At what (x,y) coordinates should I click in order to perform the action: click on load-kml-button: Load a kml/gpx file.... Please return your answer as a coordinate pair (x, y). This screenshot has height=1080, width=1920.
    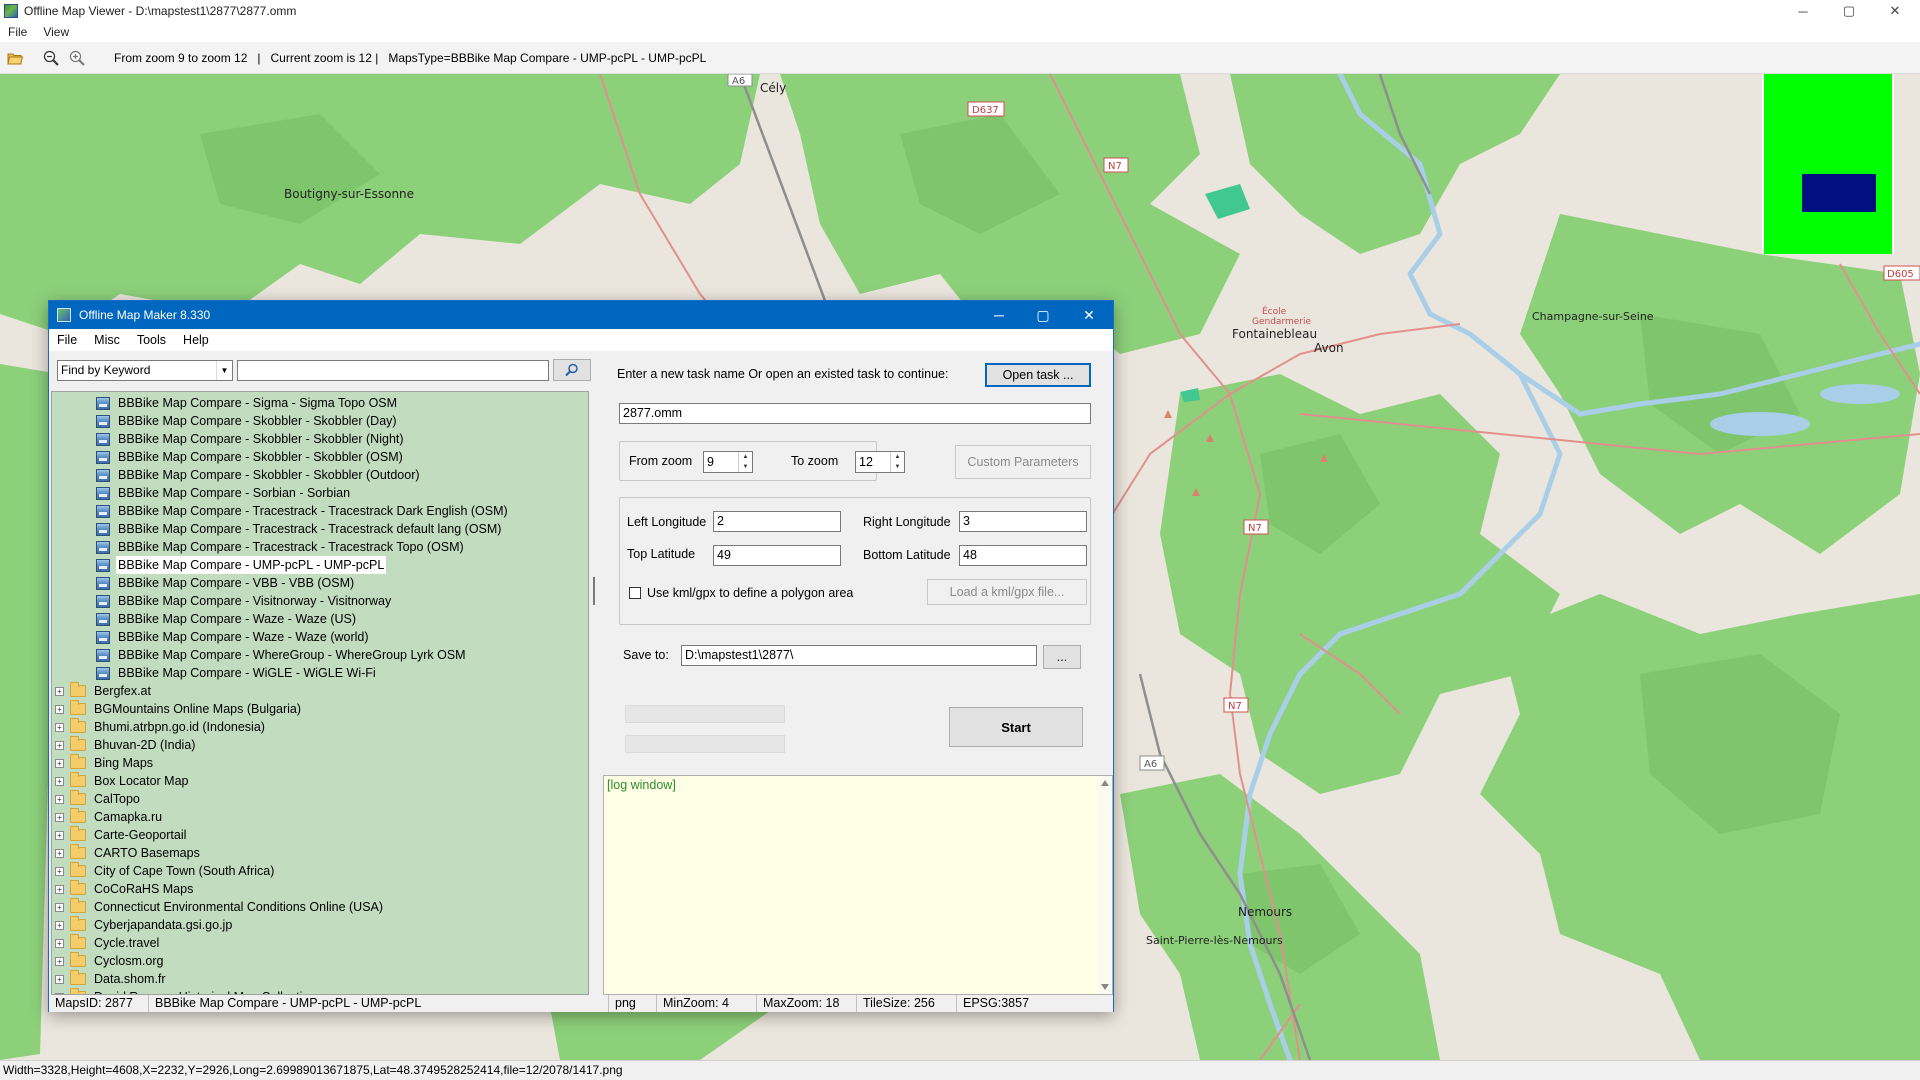
    Looking at the image, I should click on (1007, 592).